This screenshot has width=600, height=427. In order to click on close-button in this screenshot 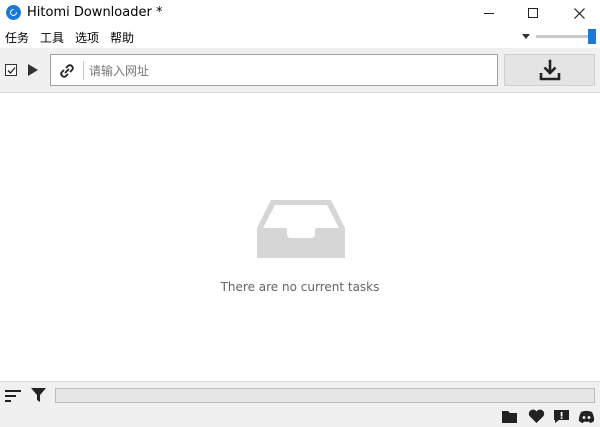, I will do `click(578, 13)`.